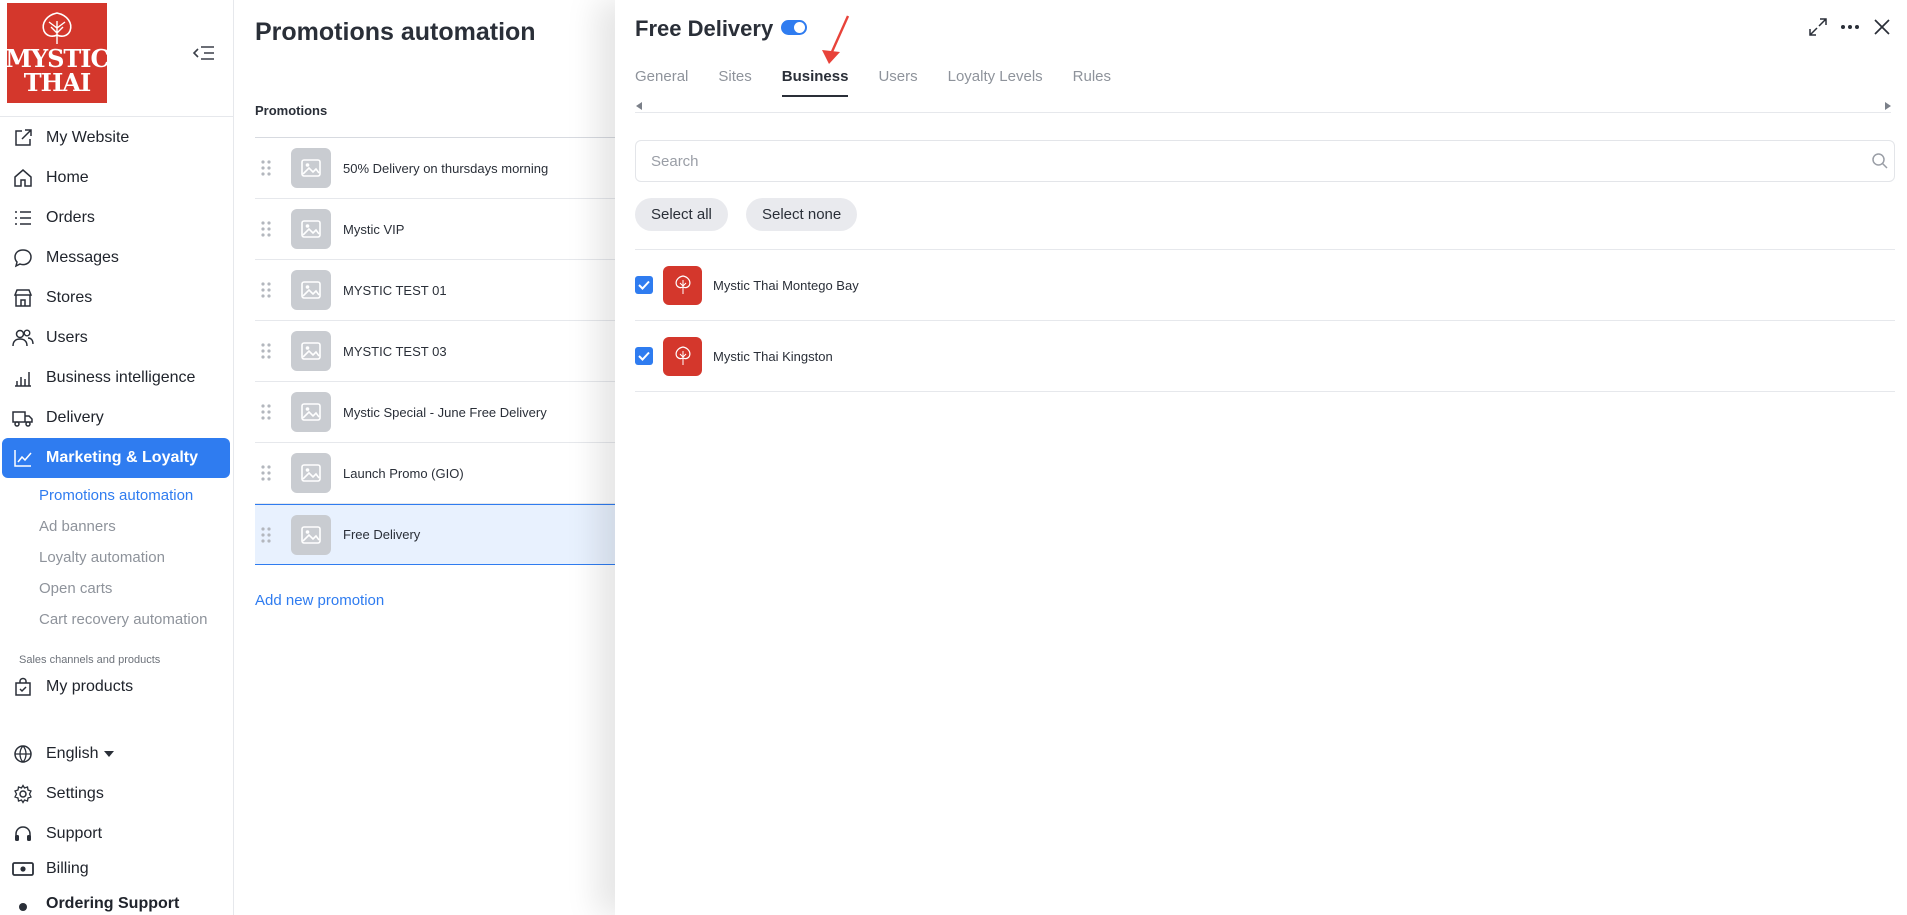 The image size is (1907, 915). I want to click on nav-label: Home, so click(67, 177).